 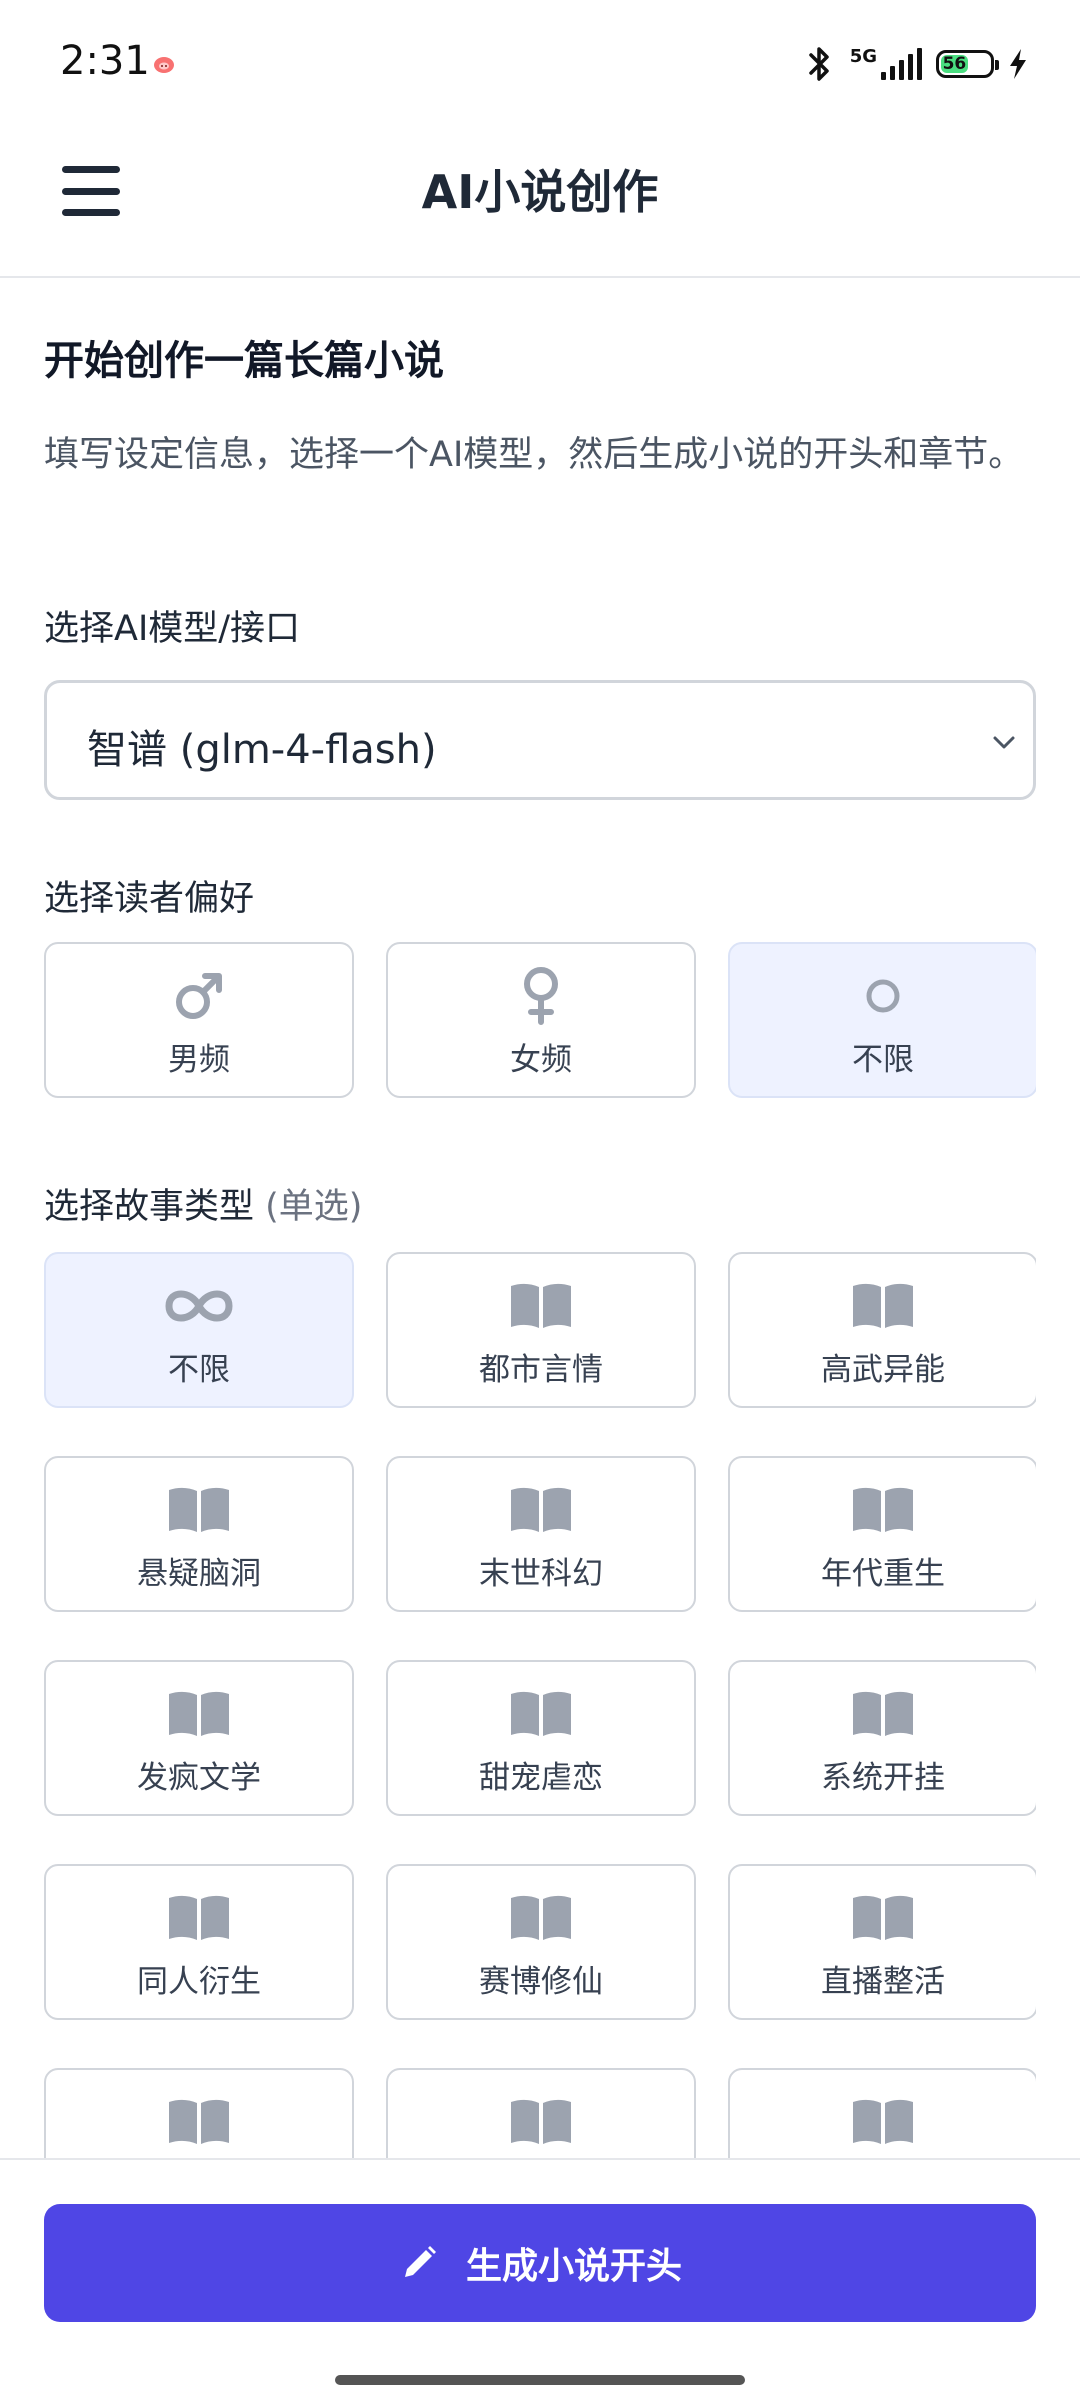 What do you see at coordinates (199, 1370) in the screenshot?
I see `genre-option-label: 不限` at bounding box center [199, 1370].